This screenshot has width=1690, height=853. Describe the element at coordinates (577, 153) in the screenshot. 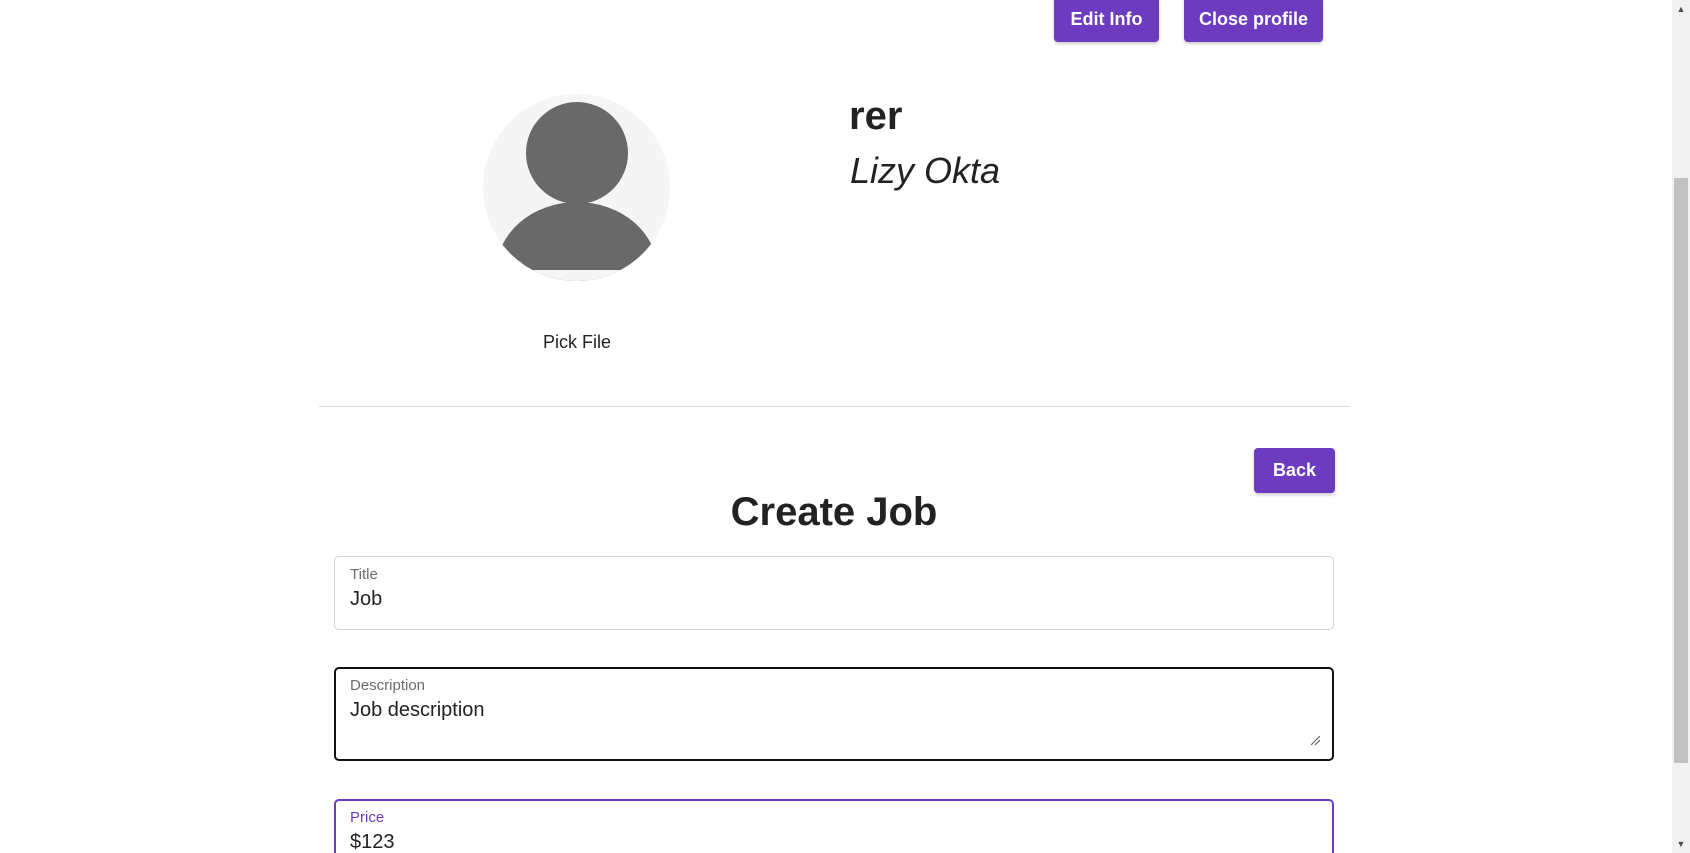

I see `avatar-head-shape` at that location.